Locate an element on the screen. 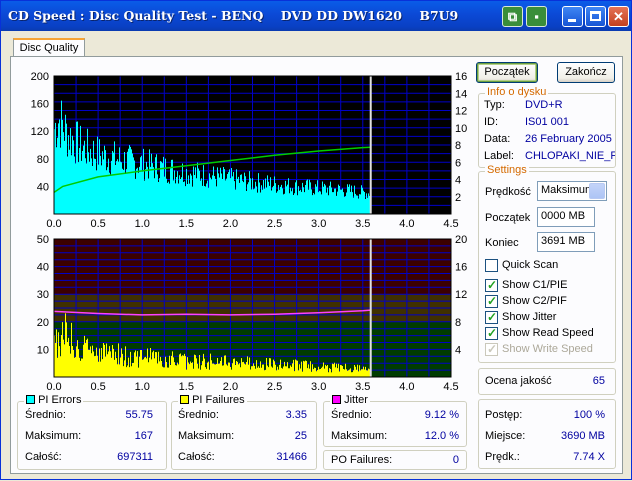 Image resolution: width=632 pixels, height=481 pixels. show-c1-pie-checkbox: ✓ is located at coordinates (491, 285).